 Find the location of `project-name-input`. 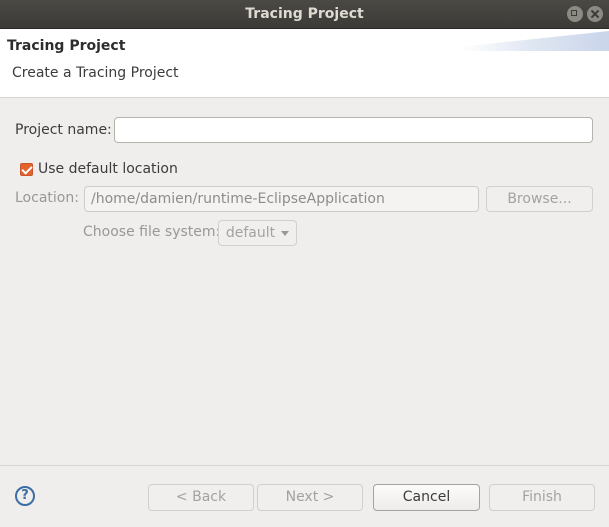

project-name-input is located at coordinates (353, 130).